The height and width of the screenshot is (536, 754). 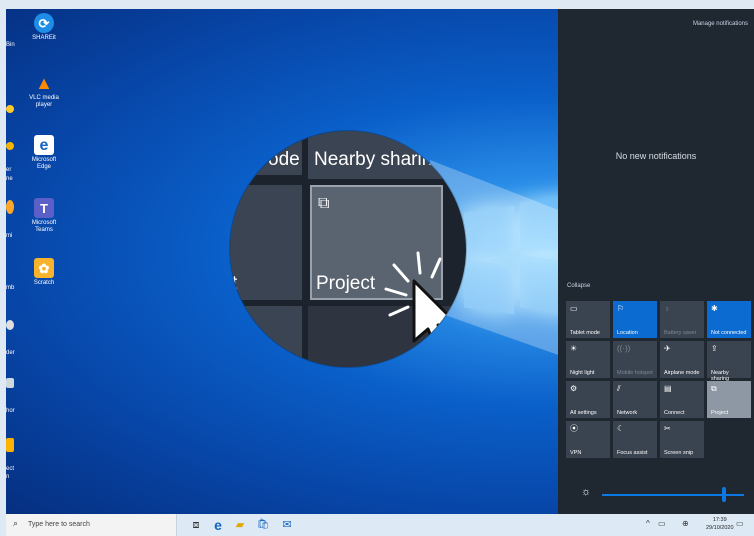 What do you see at coordinates (582, 373) in the screenshot?
I see `quick-action-label: Night light` at bounding box center [582, 373].